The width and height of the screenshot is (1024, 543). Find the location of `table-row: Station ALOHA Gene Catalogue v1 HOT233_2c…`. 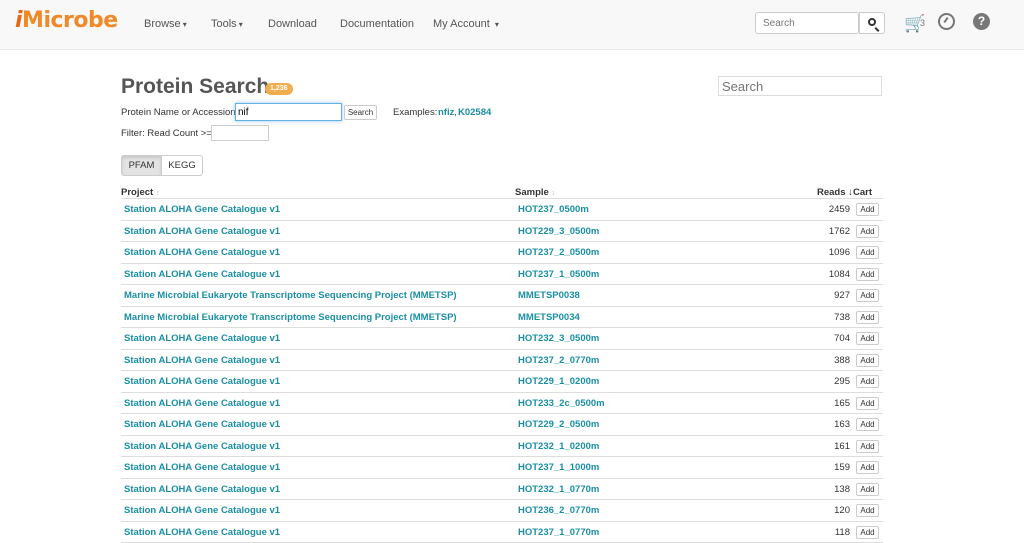

table-row: Station ALOHA Gene Catalogue v1 HOT233_2c… is located at coordinates (502, 404).